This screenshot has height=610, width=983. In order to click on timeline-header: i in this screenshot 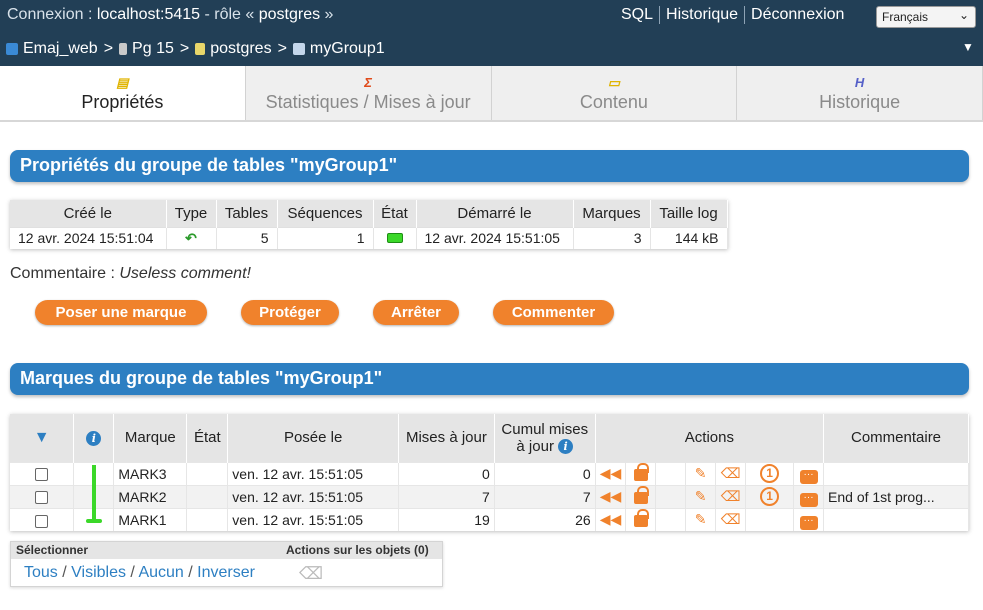, I will do `click(94, 438)`.